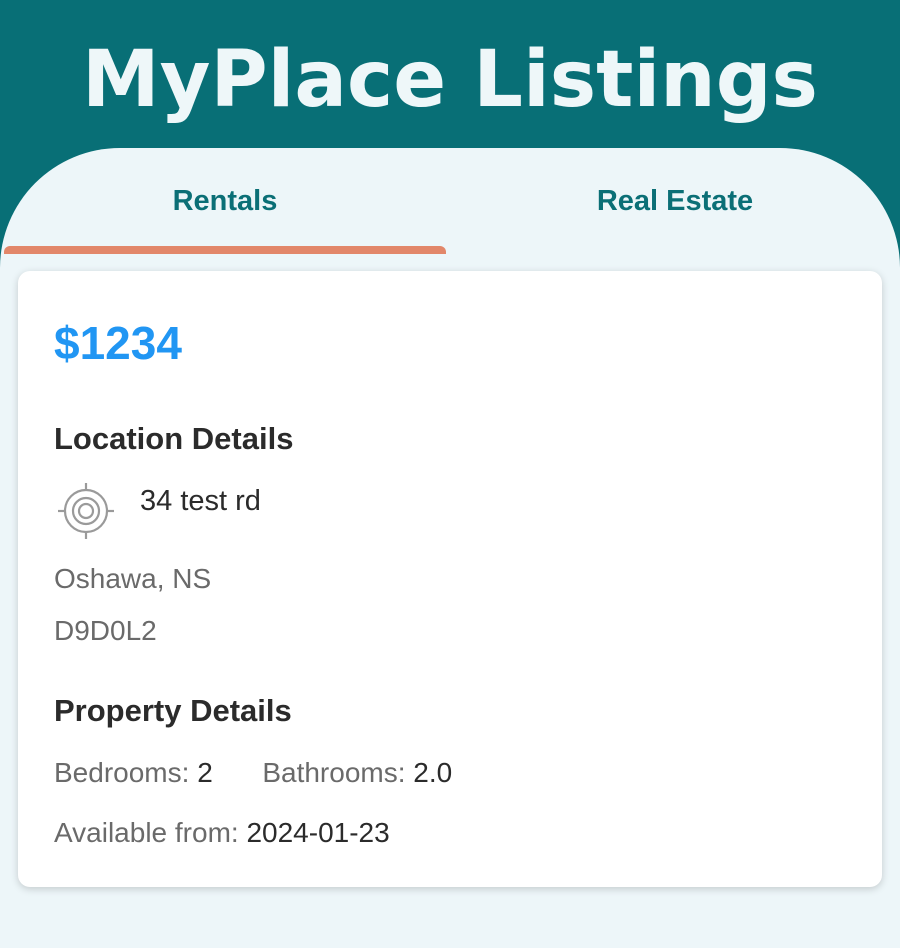 This screenshot has width=900, height=948. I want to click on tab-real-estate: Real Estate, so click(675, 201).